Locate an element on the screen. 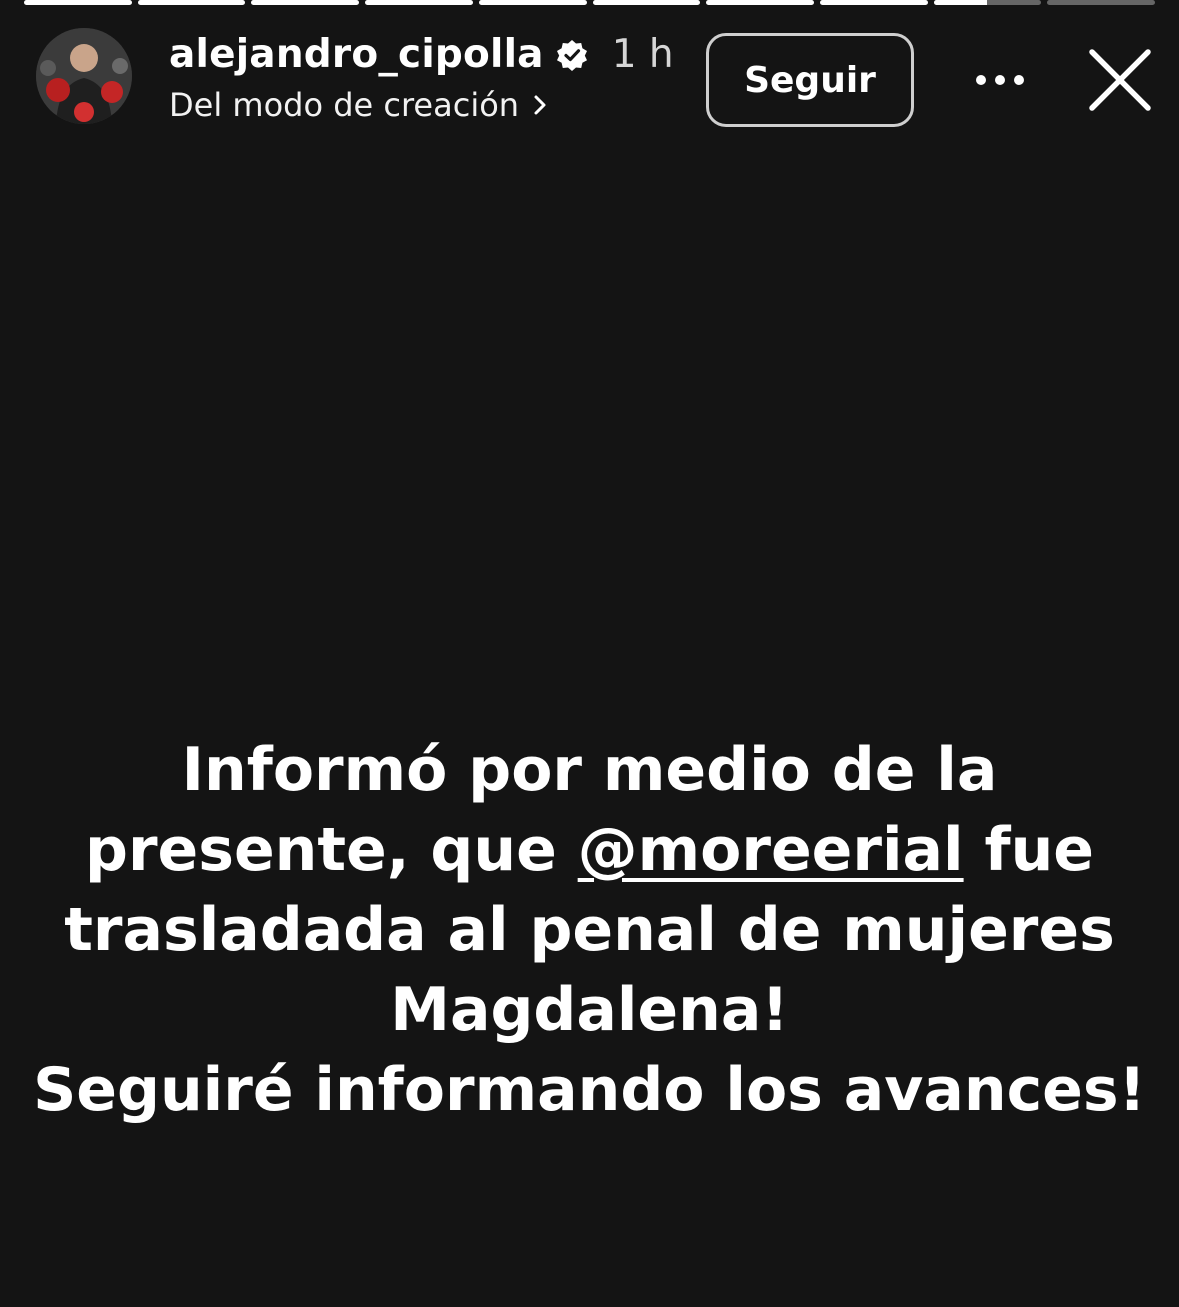 The image size is (1179, 1307). user-info: alejandro_cipolla 1 h is located at coordinates (421, 54).